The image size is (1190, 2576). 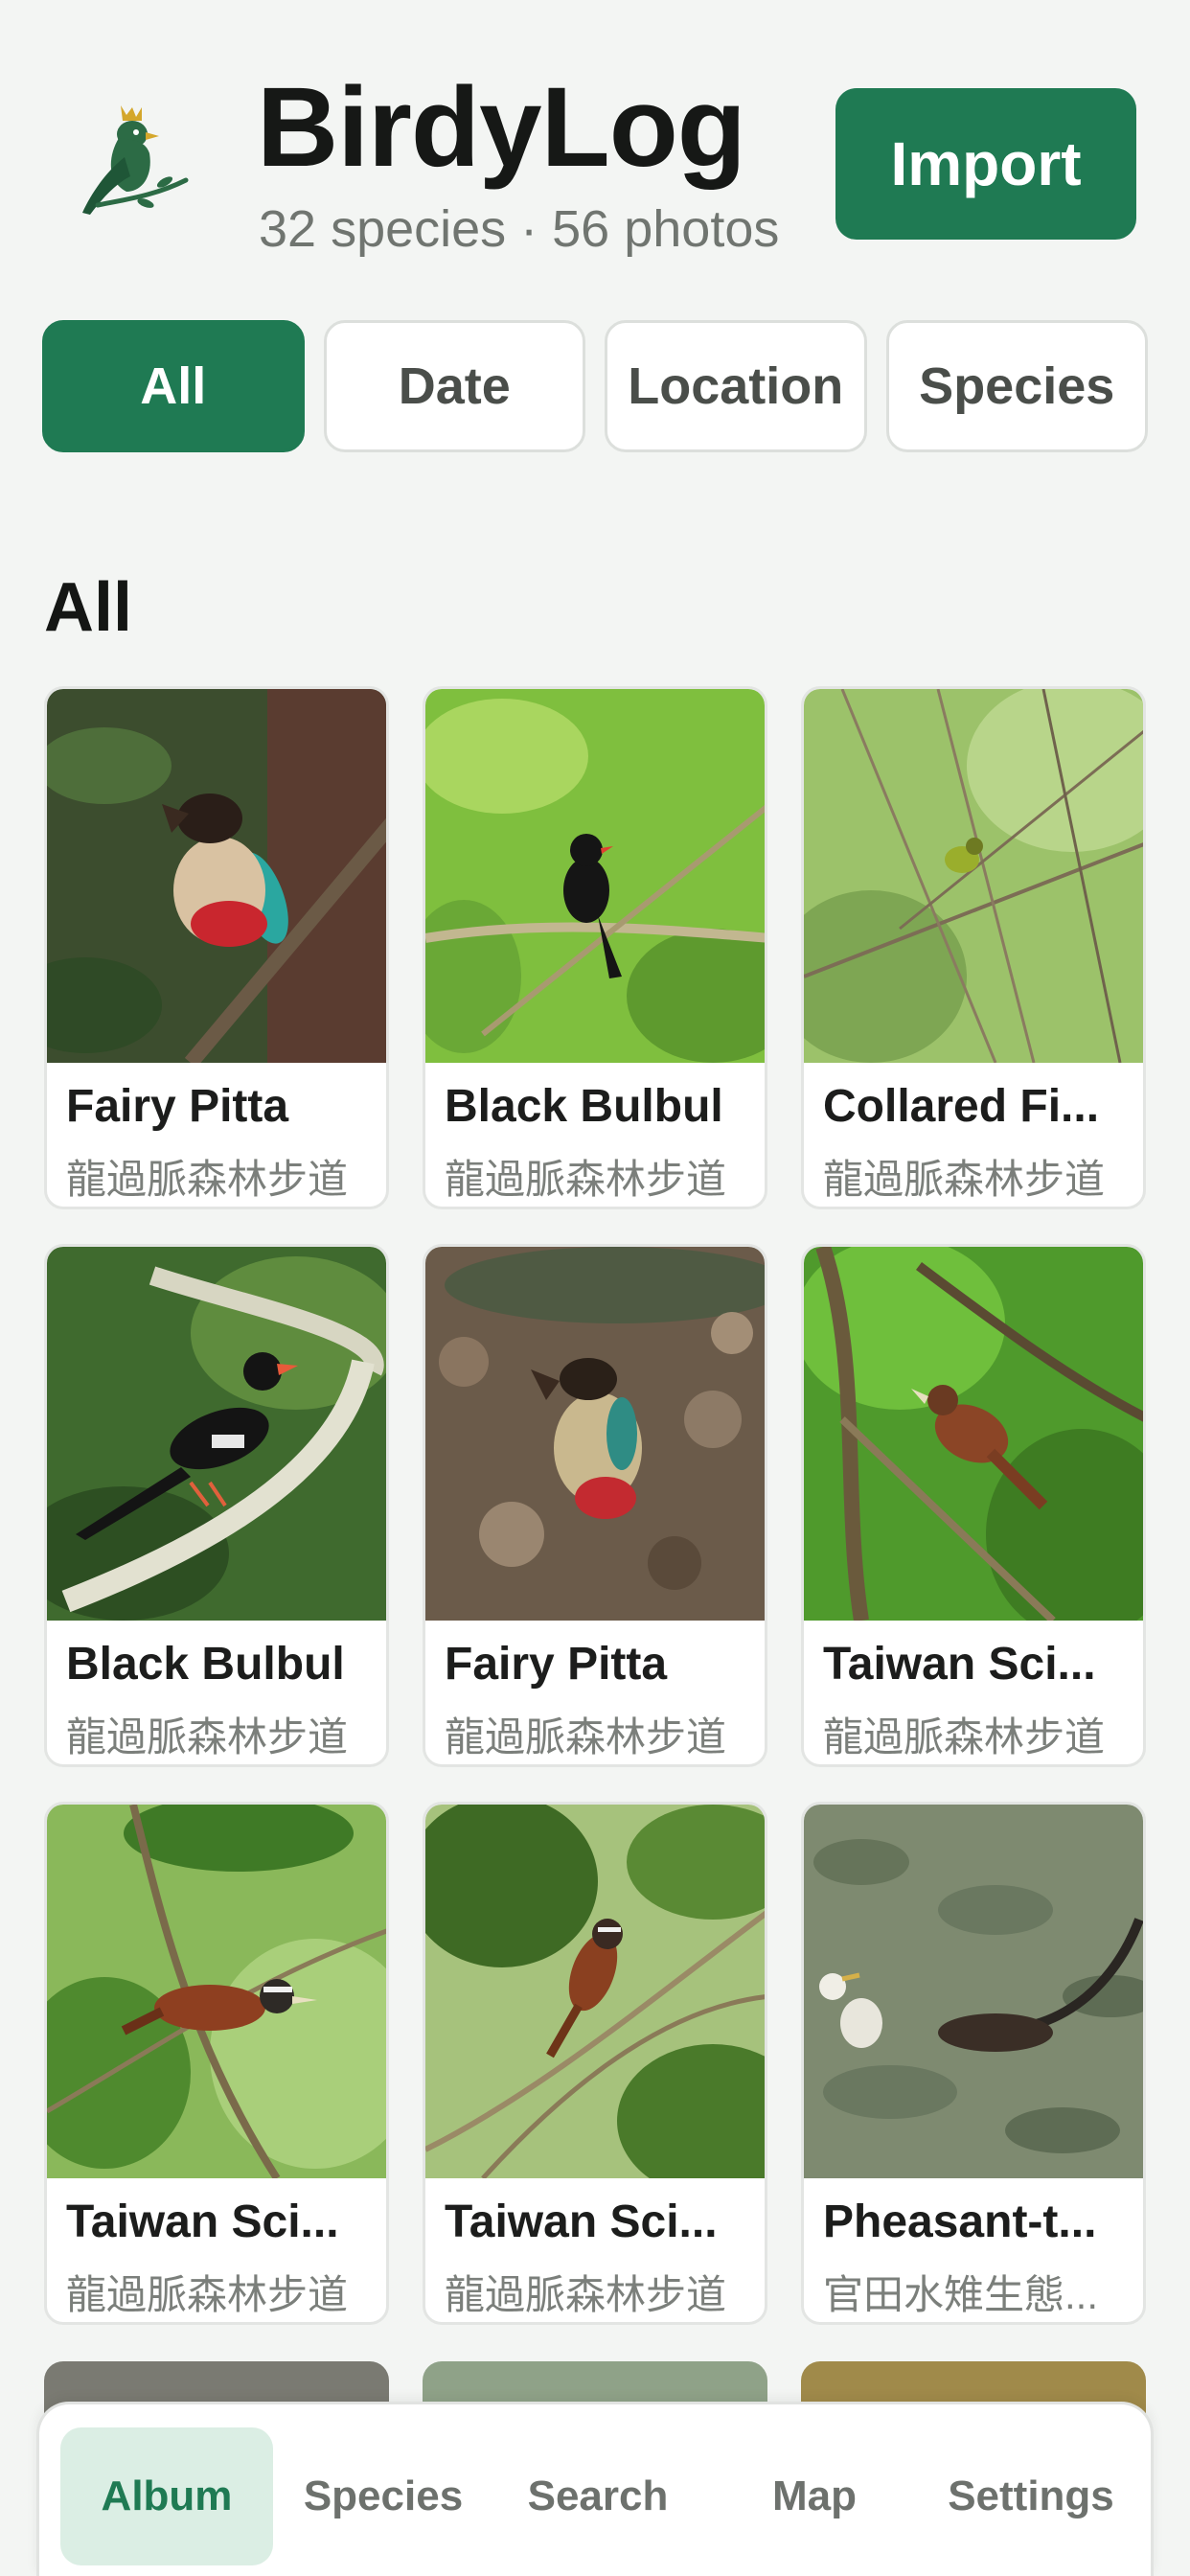 What do you see at coordinates (383, 2496) in the screenshot?
I see `tab-species: Species` at bounding box center [383, 2496].